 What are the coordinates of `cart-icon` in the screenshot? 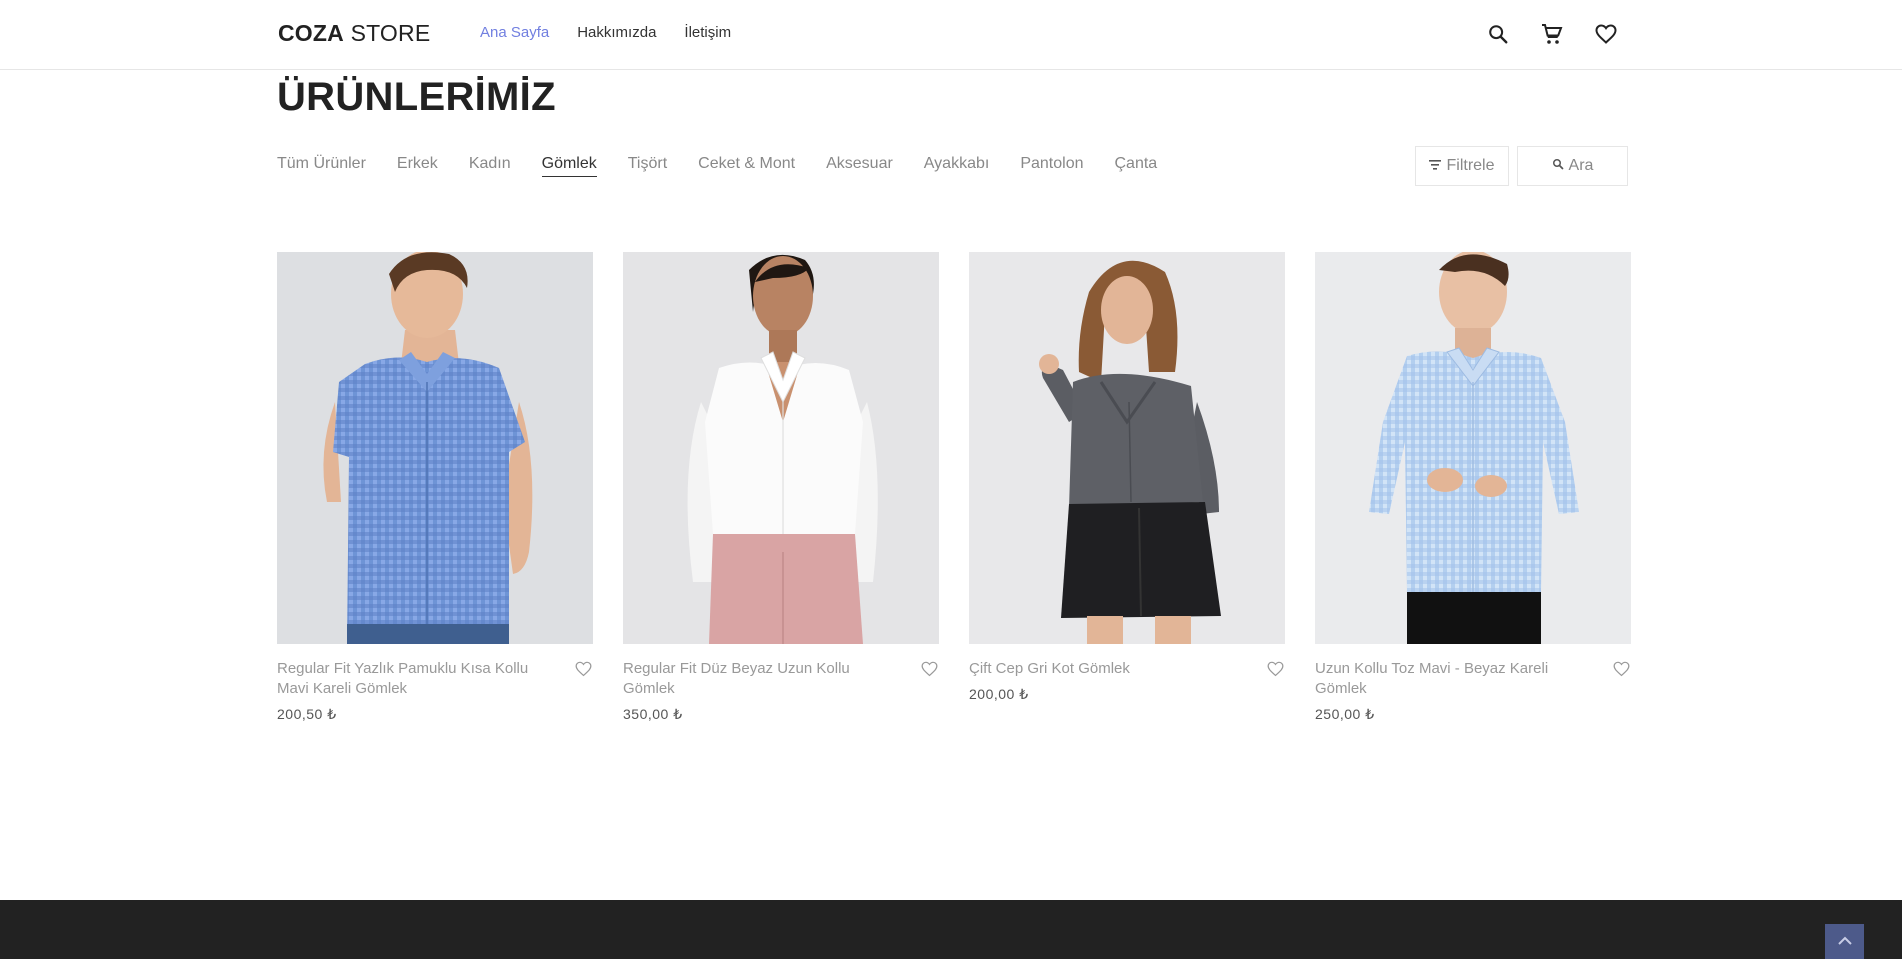 It's located at (1552, 34).